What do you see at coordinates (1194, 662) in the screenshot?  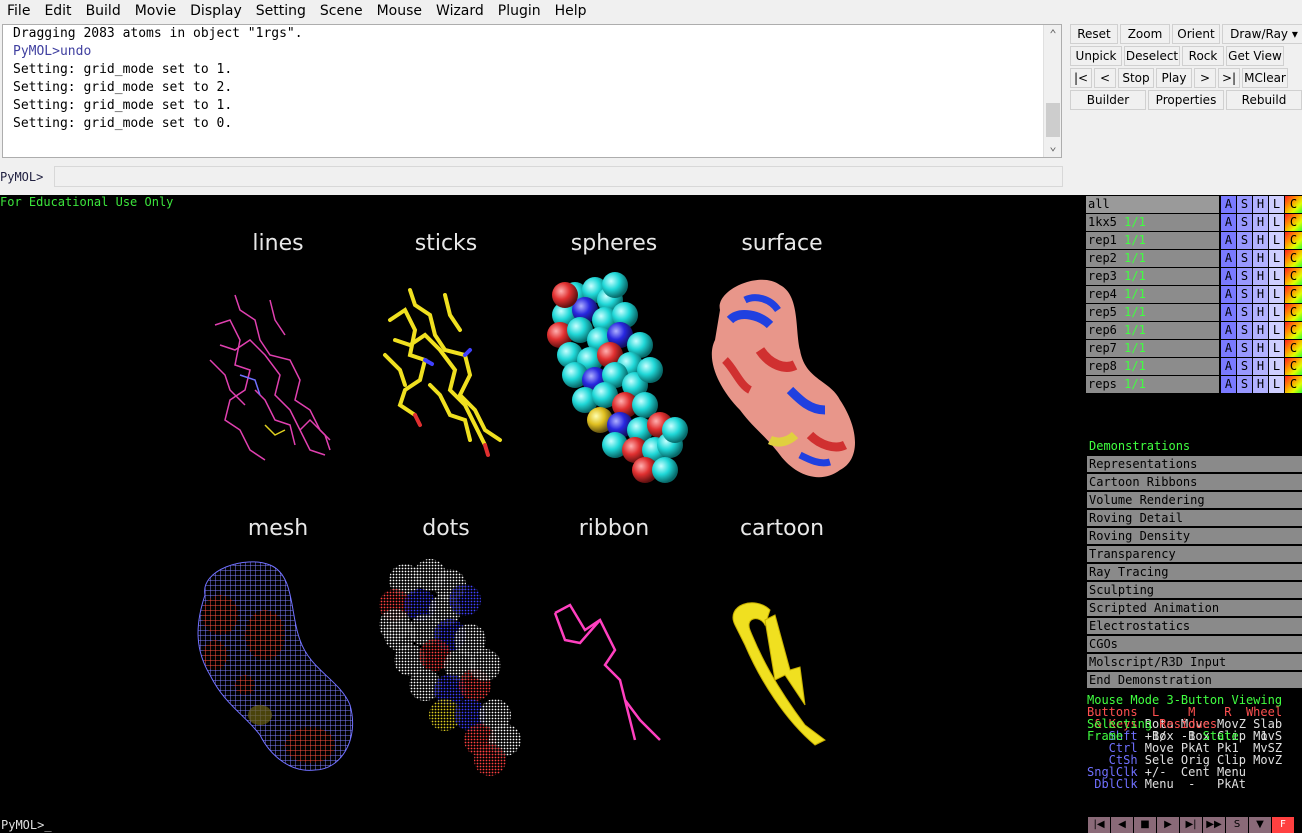 I see `demo-item: Molscript/R3D Input` at bounding box center [1194, 662].